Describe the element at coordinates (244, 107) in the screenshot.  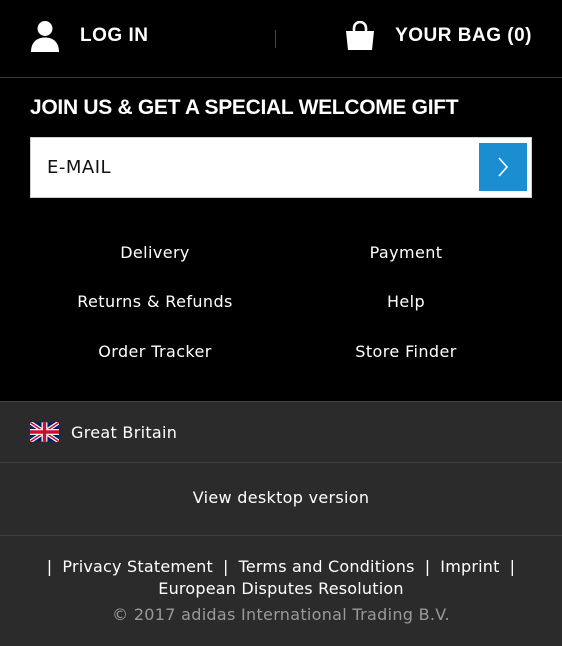
I see `newsletter-heading: JOIN US & GET A SPECIAL WELCOME GIFT` at that location.